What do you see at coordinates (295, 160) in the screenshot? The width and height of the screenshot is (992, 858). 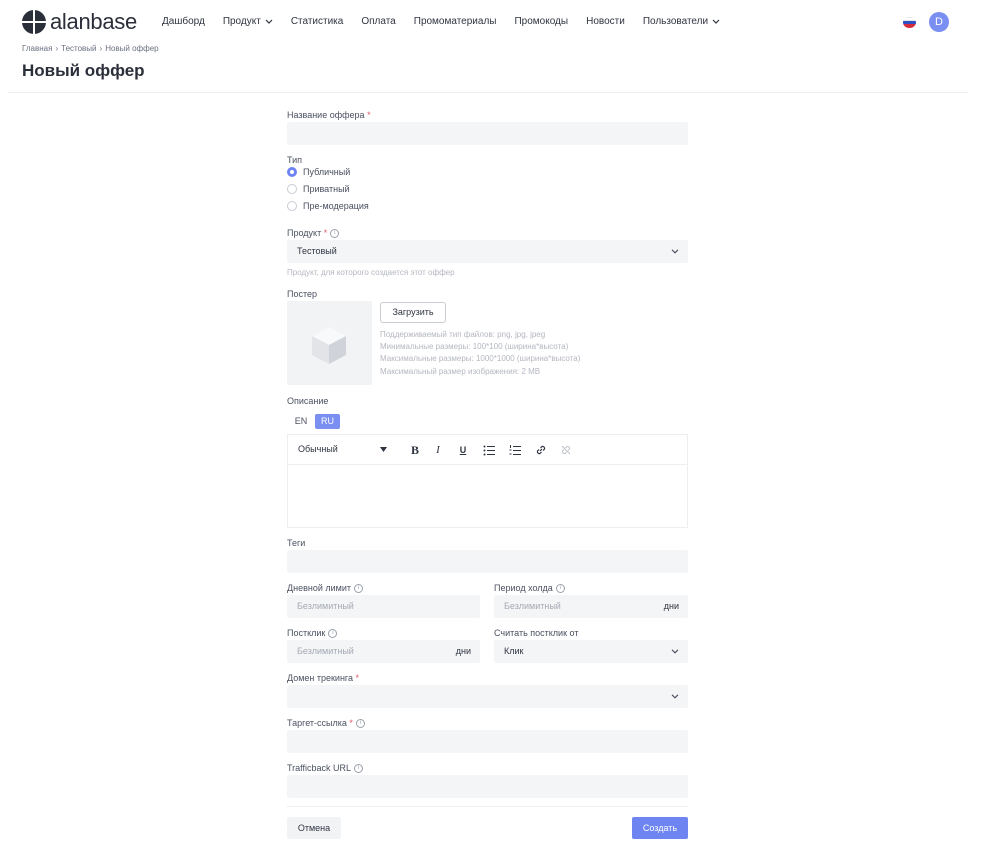 I see `type-label: Тип` at bounding box center [295, 160].